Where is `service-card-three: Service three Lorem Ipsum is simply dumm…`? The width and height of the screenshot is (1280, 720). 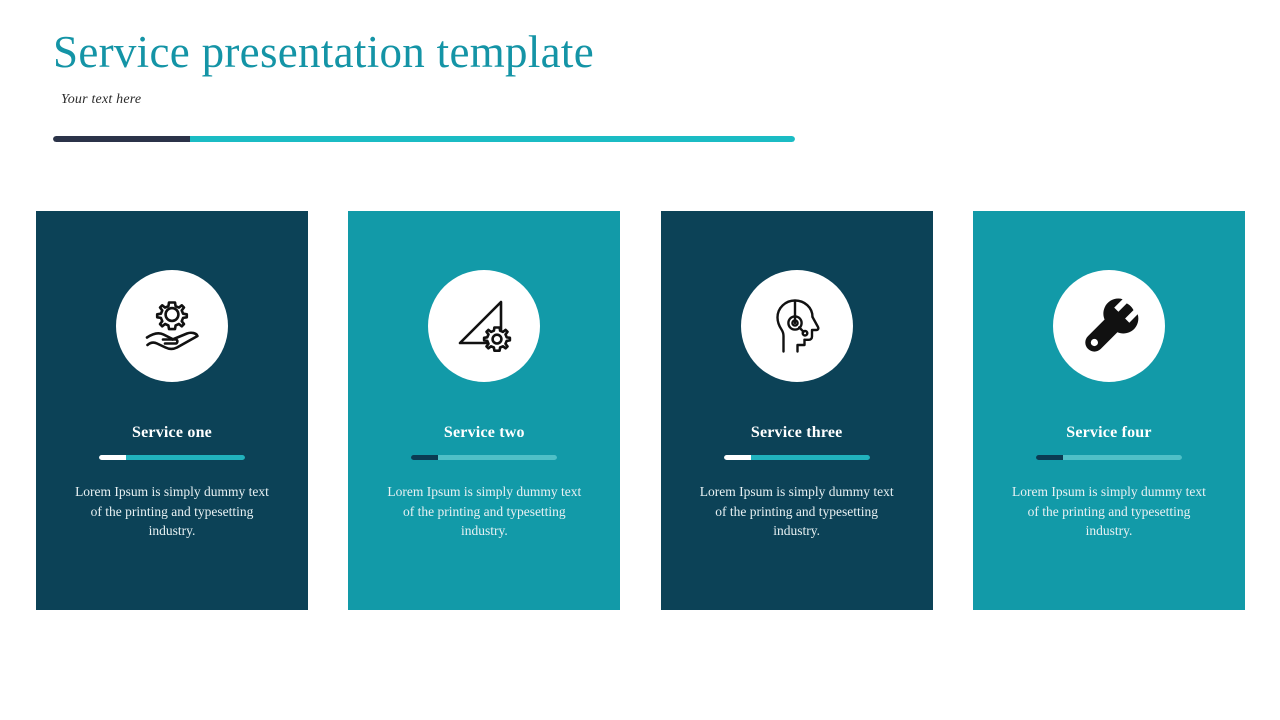
service-card-three: Service three Lorem Ipsum is simply dumm… is located at coordinates (796, 410).